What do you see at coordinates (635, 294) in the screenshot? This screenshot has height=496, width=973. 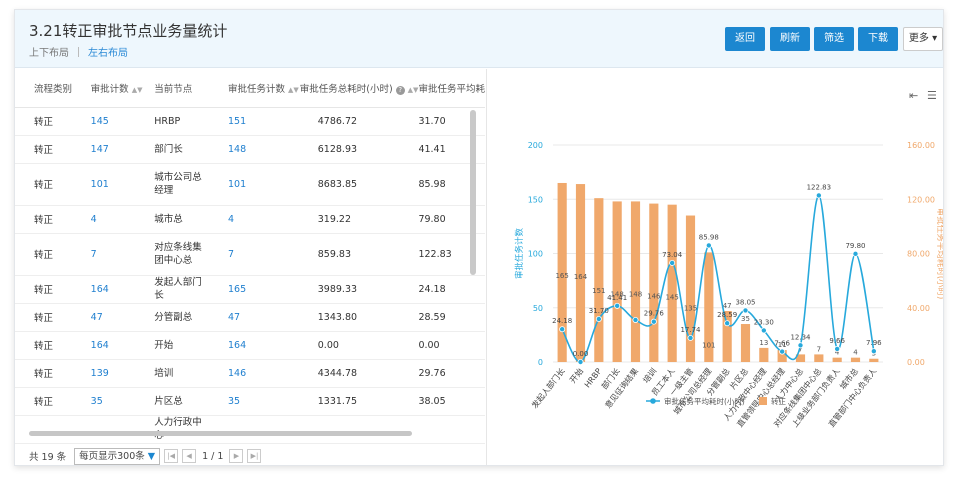 I see `bar-value-label: 148` at bounding box center [635, 294].